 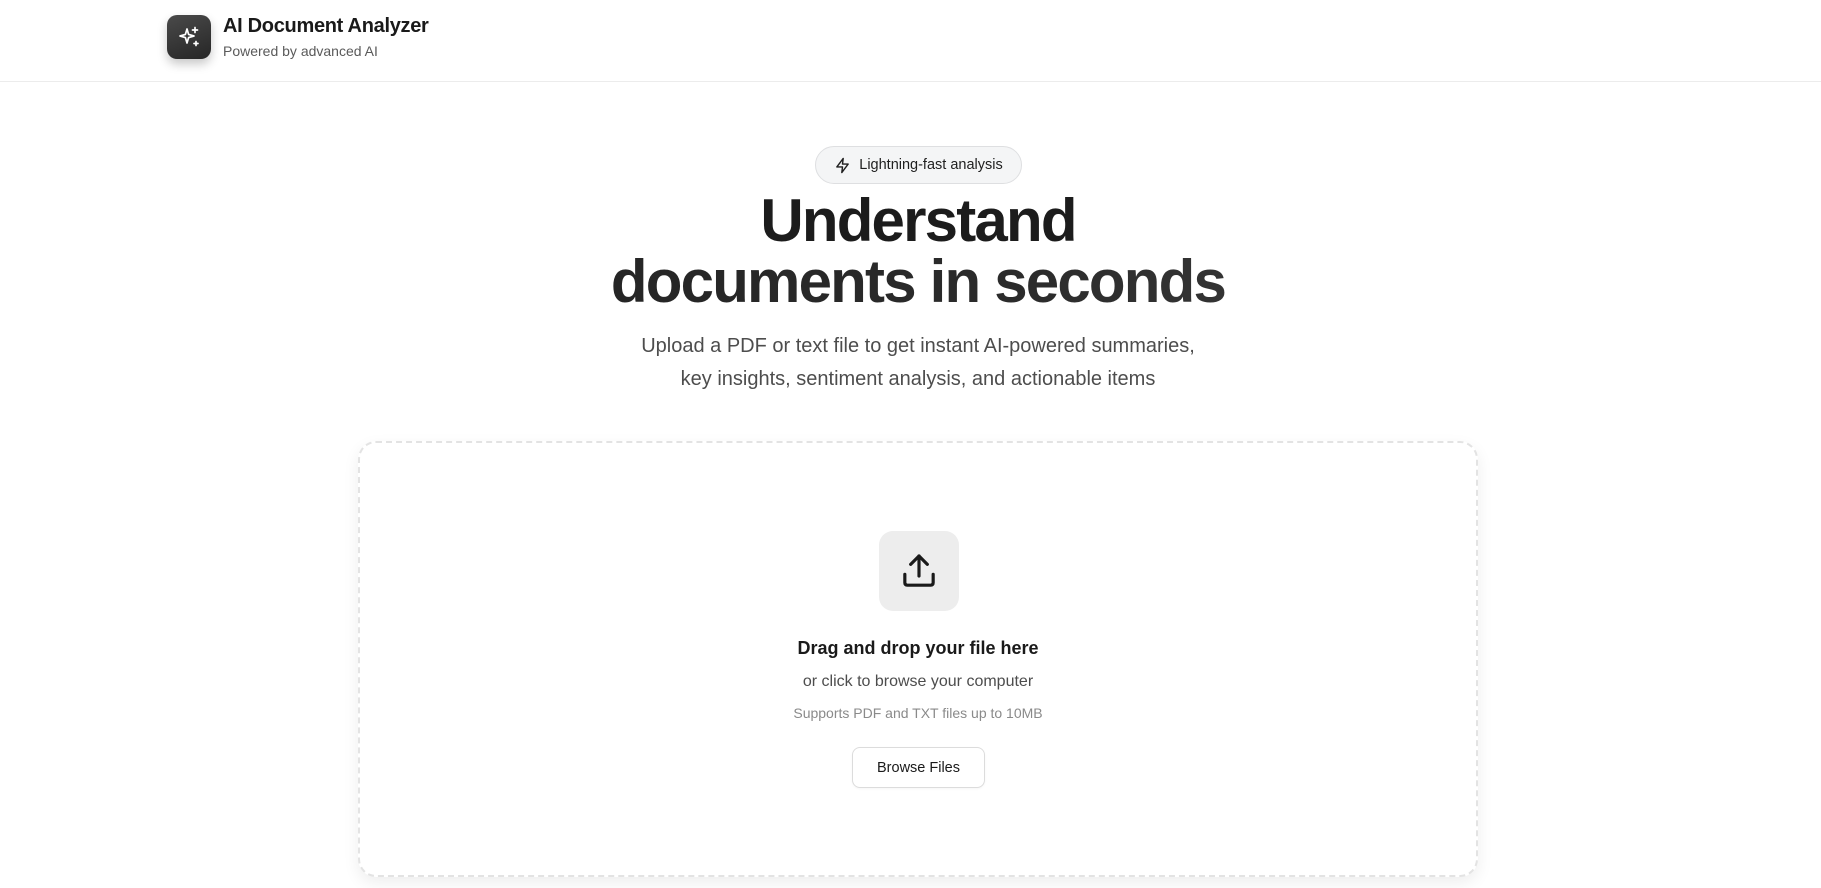 What do you see at coordinates (843, 165) in the screenshot?
I see `lightning-icon` at bounding box center [843, 165].